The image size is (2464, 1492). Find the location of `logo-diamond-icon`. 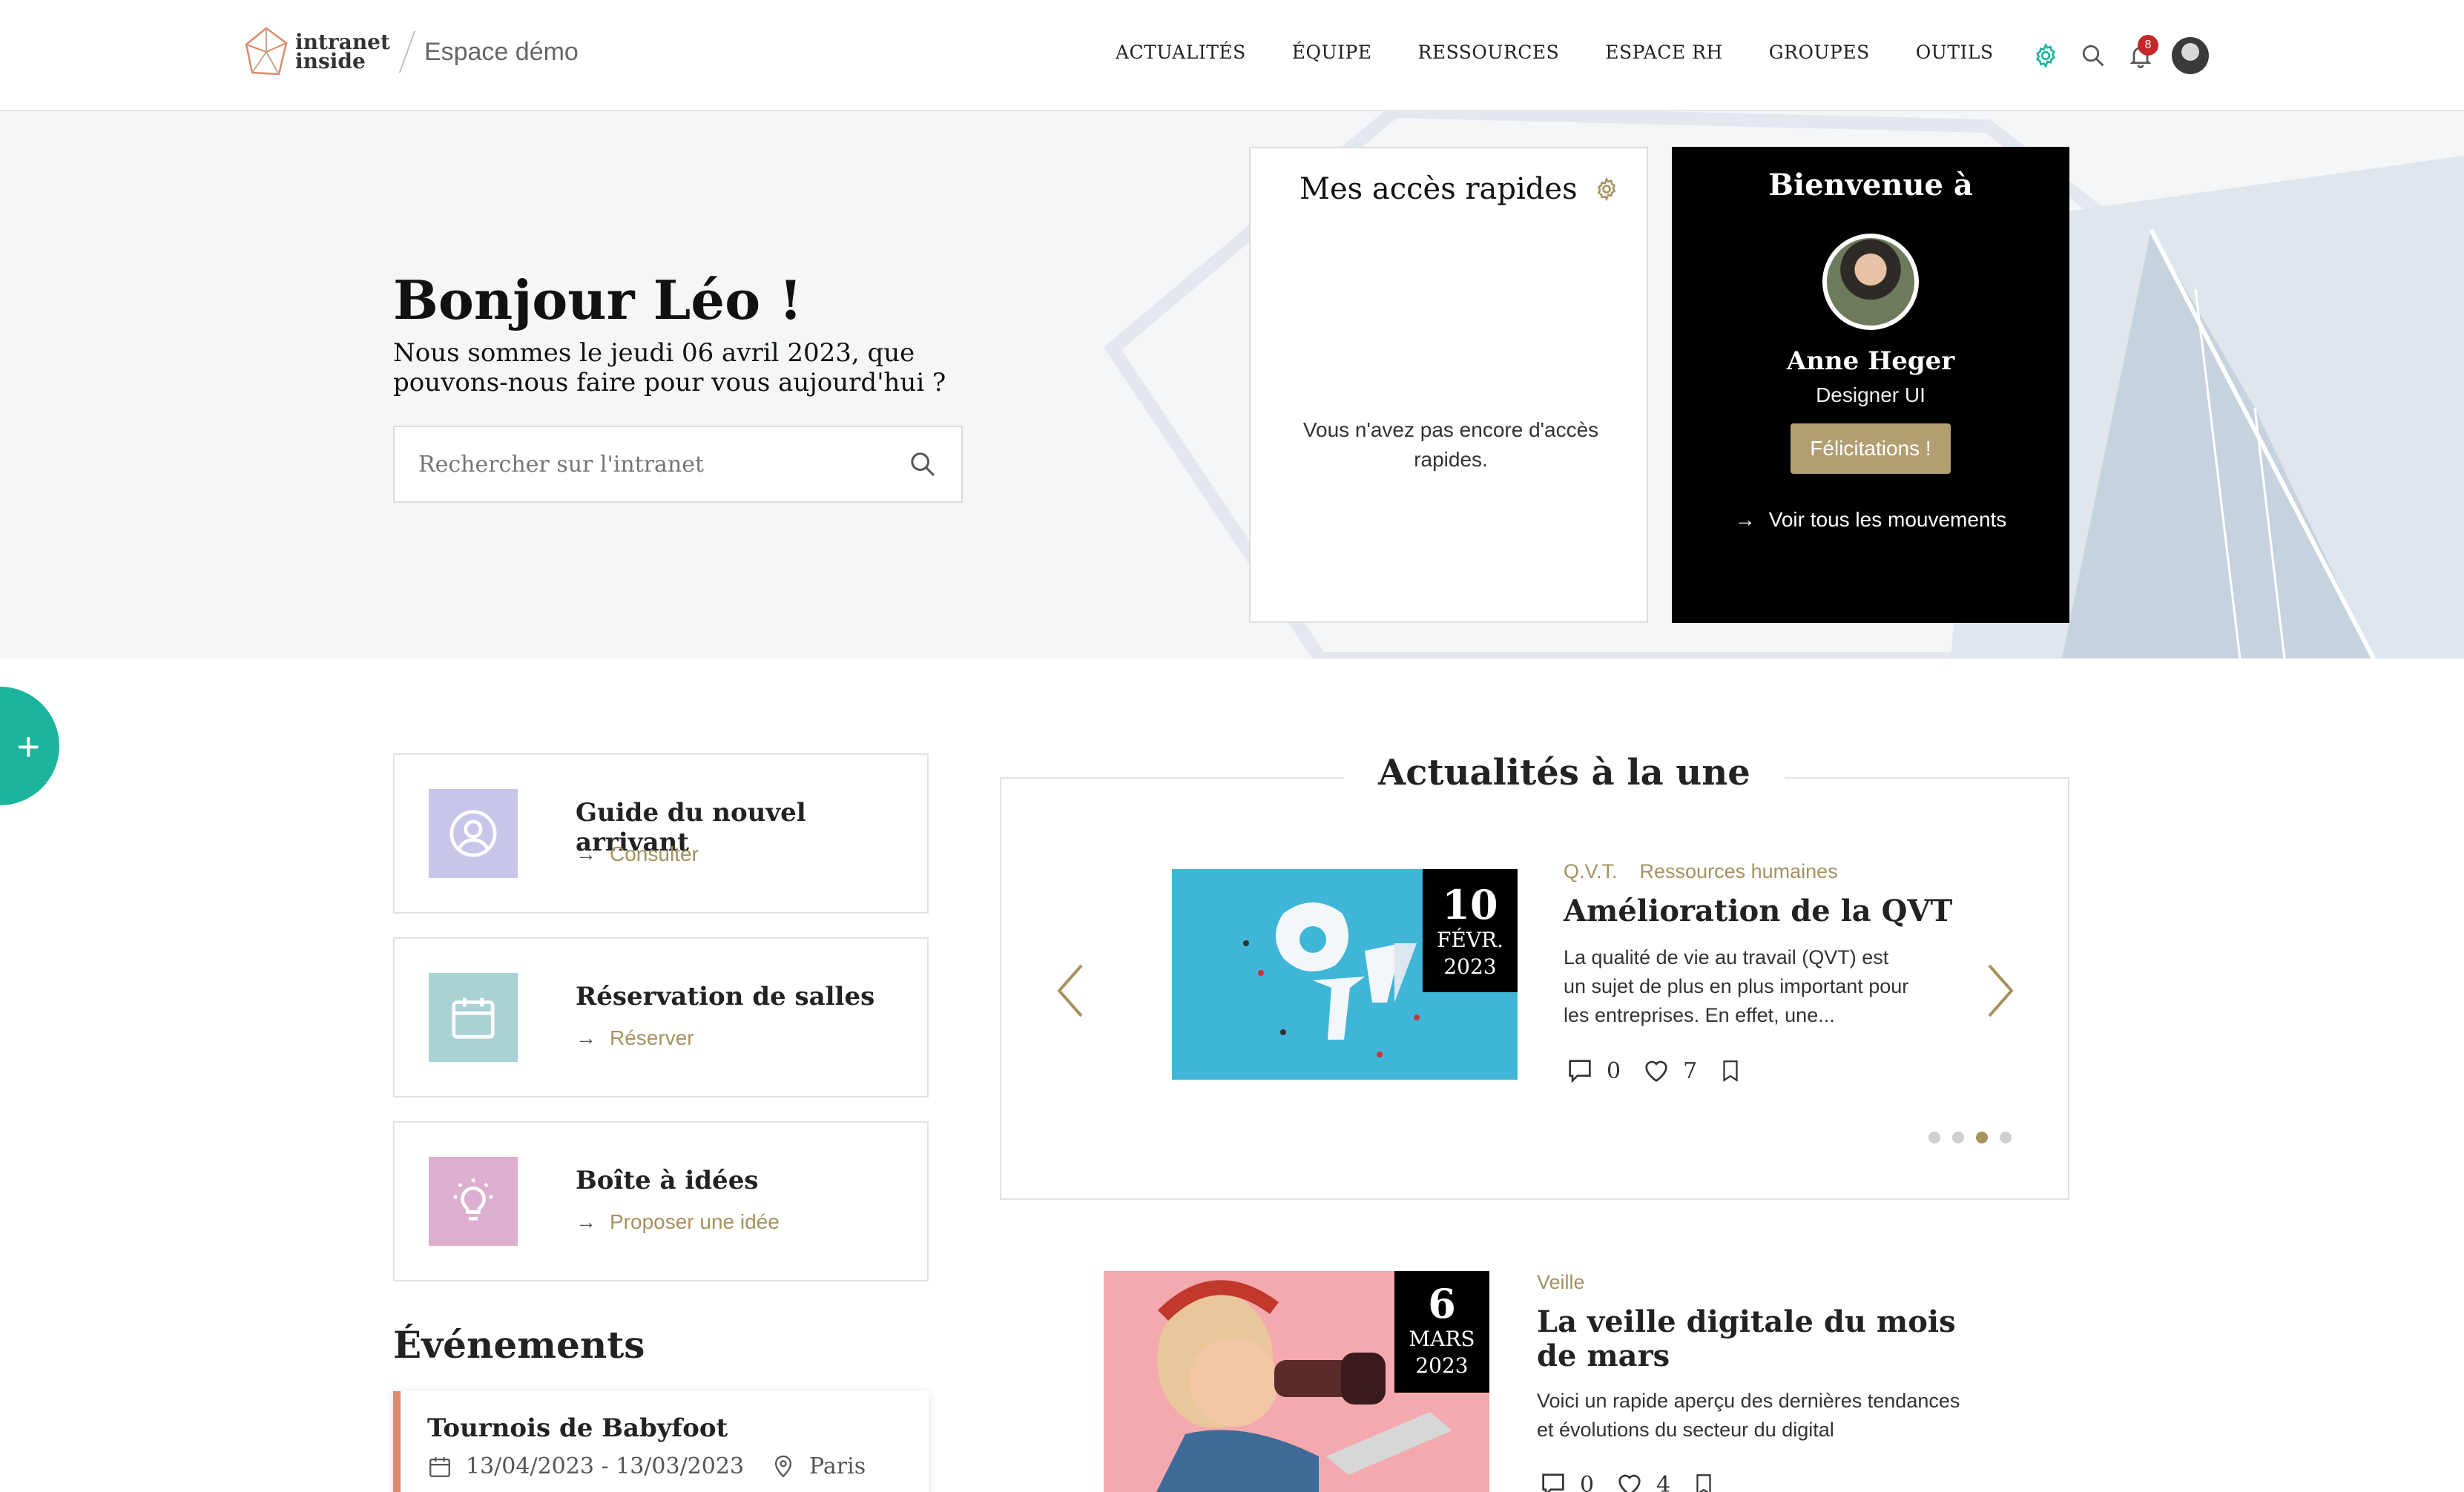

logo-diamond-icon is located at coordinates (266, 51).